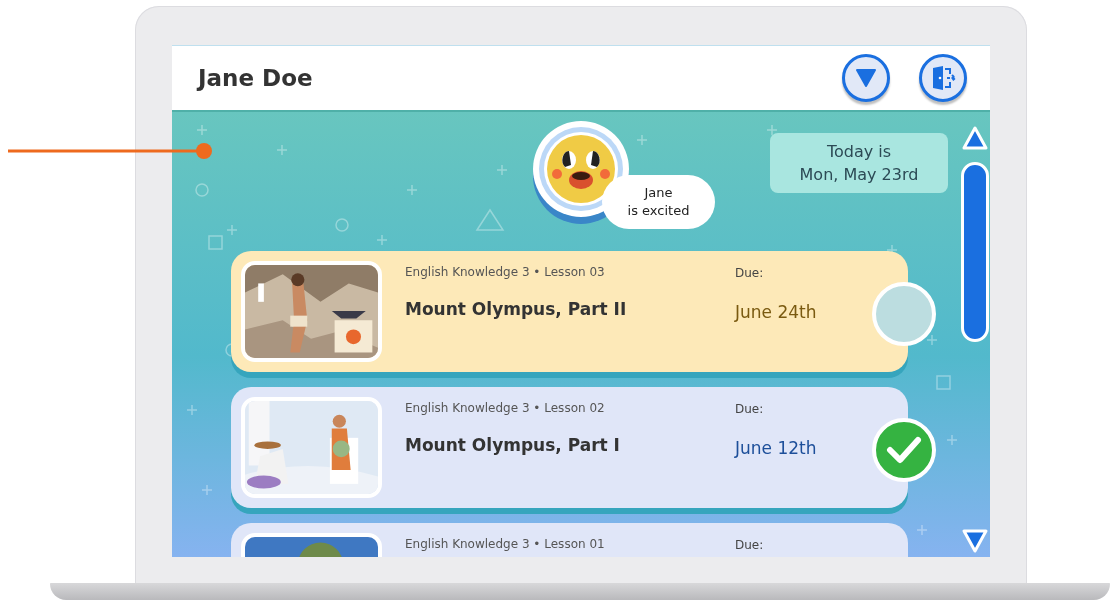  What do you see at coordinates (505, 544) in the screenshot?
I see `course-label: English Knowledge 3 • Lesson 01` at bounding box center [505, 544].